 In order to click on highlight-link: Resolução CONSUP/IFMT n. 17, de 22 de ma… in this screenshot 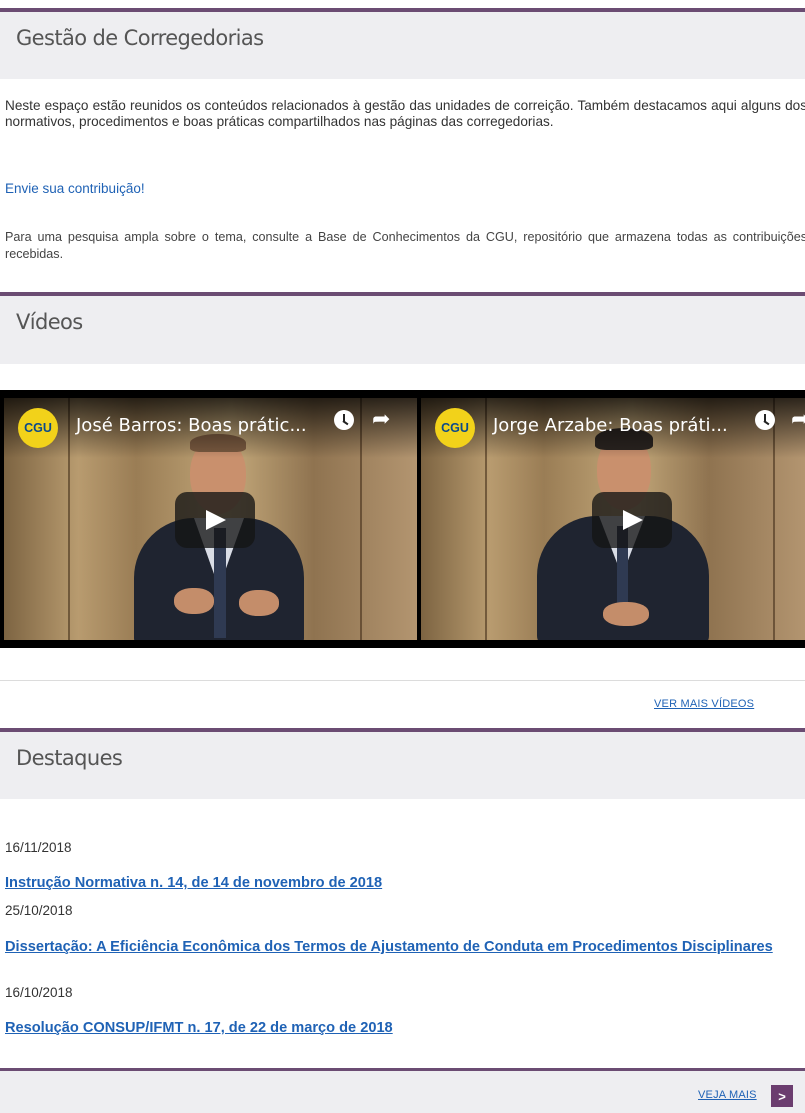, I will do `click(405, 1028)`.